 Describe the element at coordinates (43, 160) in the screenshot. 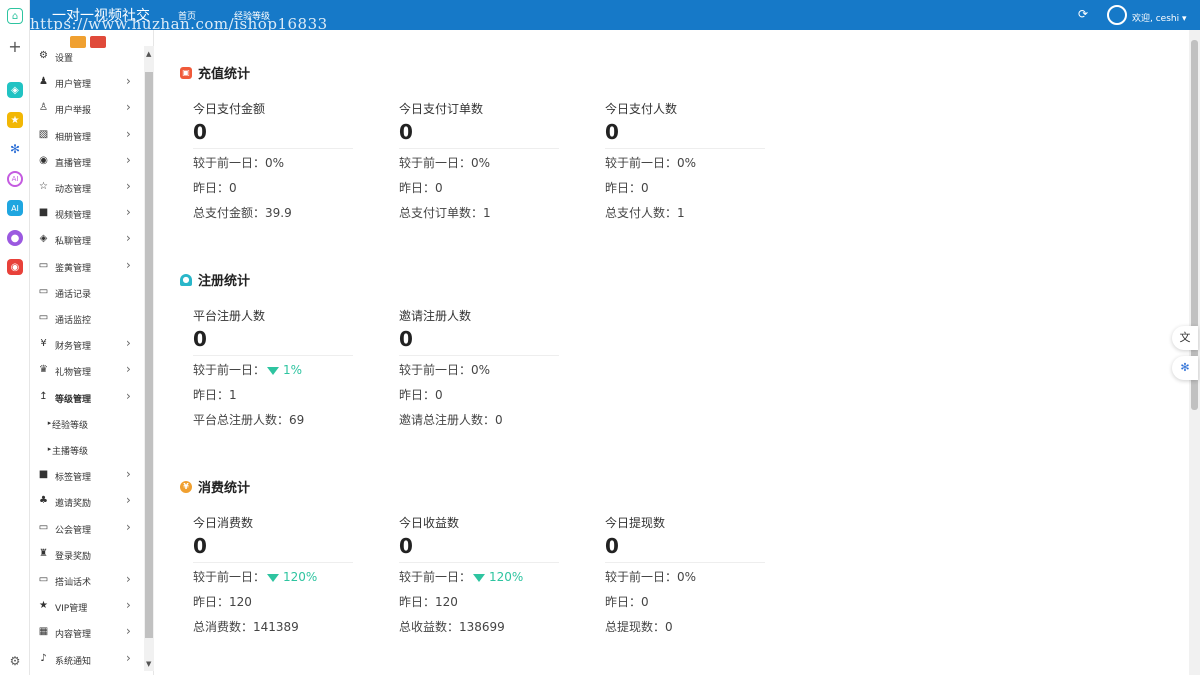

I see `eye-icon: ◉` at that location.